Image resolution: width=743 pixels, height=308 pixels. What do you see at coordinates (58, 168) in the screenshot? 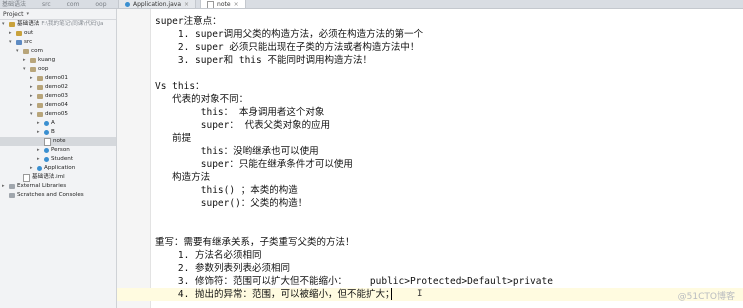
I see `tree-item-application: ▸ Application` at bounding box center [58, 168].